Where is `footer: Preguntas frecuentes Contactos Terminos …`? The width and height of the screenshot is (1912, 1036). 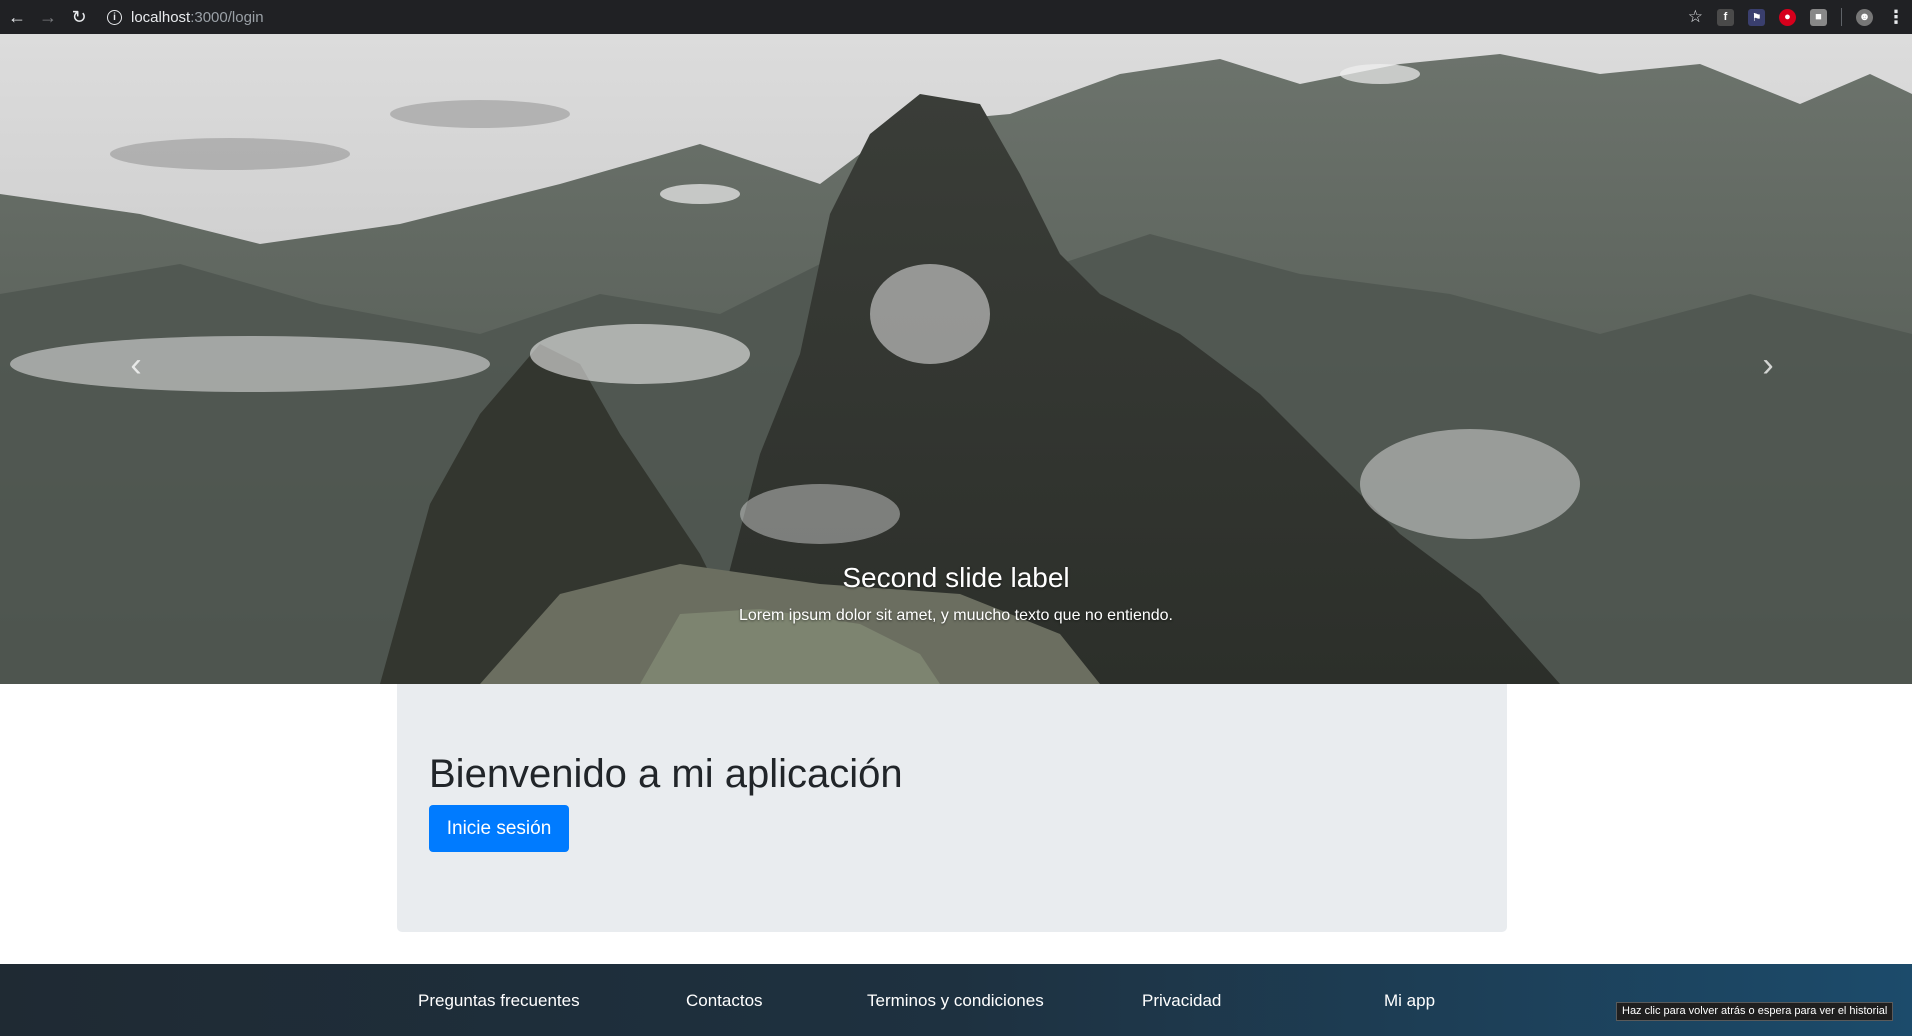 footer: Preguntas frecuentes Contactos Terminos … is located at coordinates (956, 1000).